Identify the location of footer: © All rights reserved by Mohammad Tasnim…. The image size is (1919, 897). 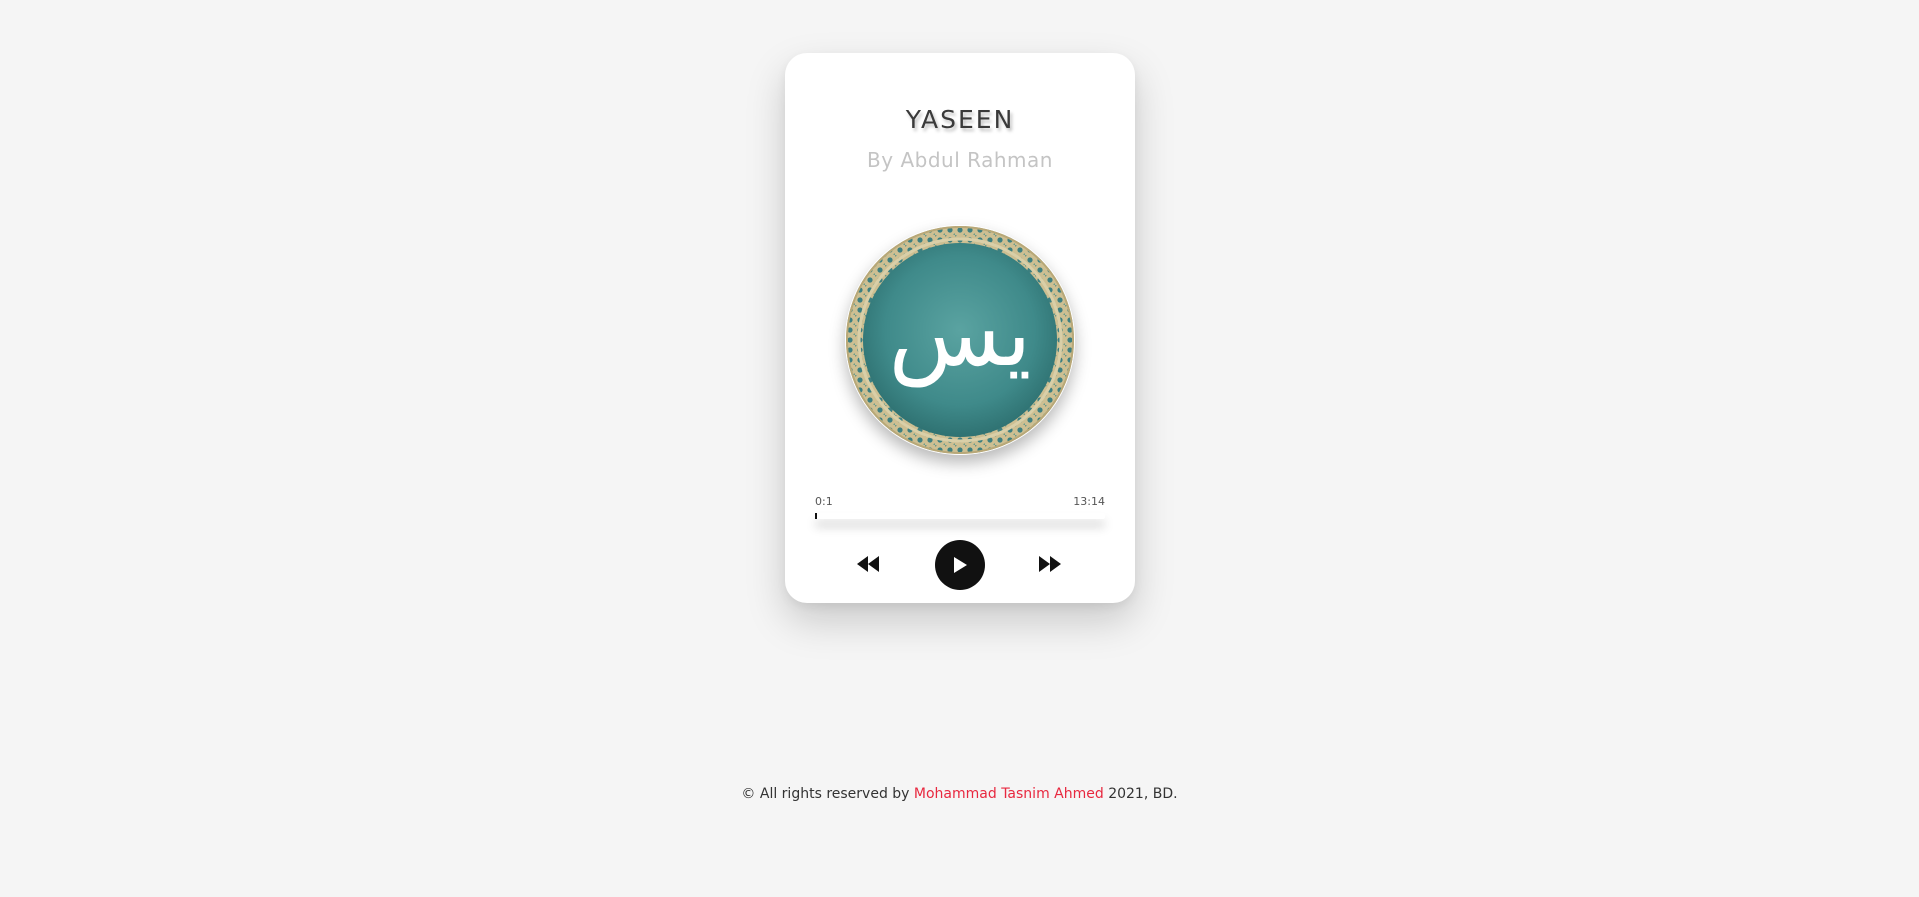
(959, 794).